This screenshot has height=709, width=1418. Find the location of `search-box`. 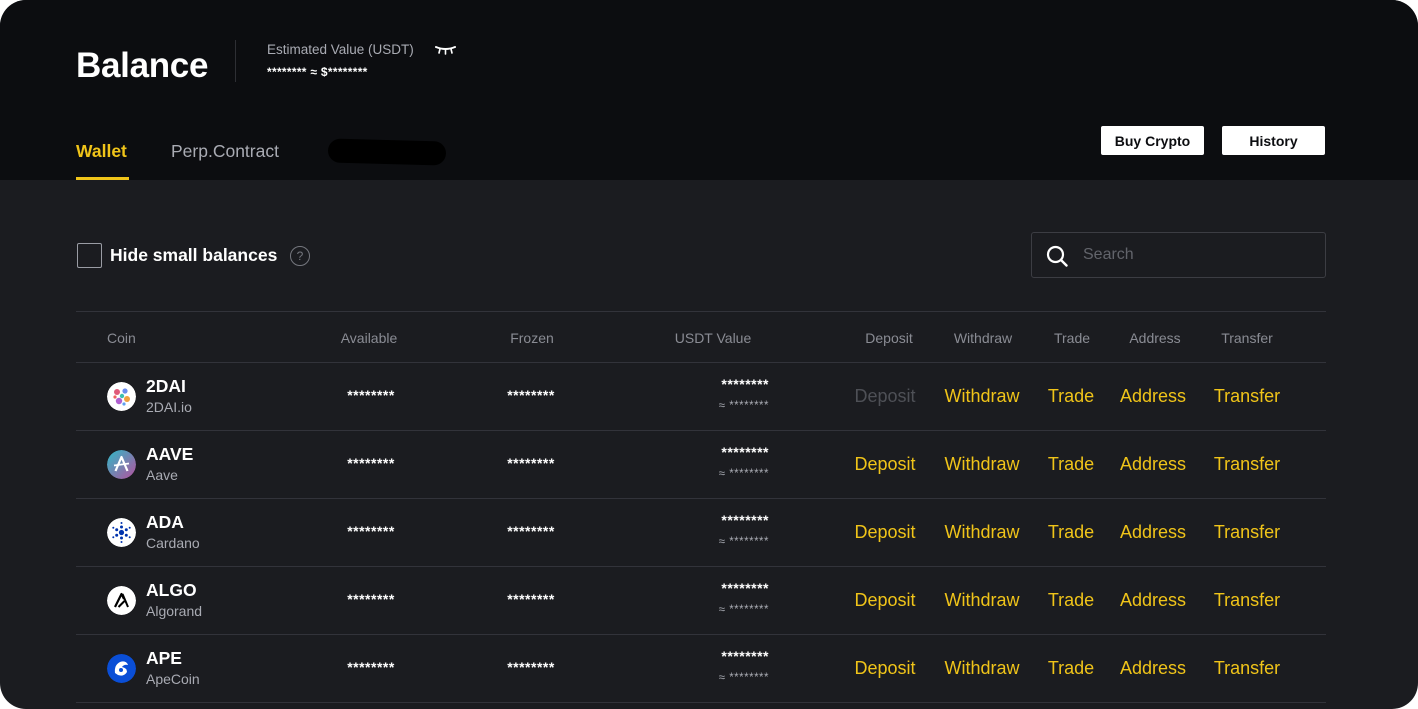

search-box is located at coordinates (1178, 255).